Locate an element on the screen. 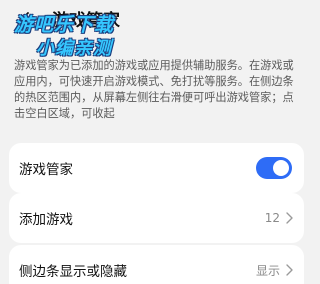 The height and width of the screenshot is (284, 320). game-manager-toggle is located at coordinates (274, 168).